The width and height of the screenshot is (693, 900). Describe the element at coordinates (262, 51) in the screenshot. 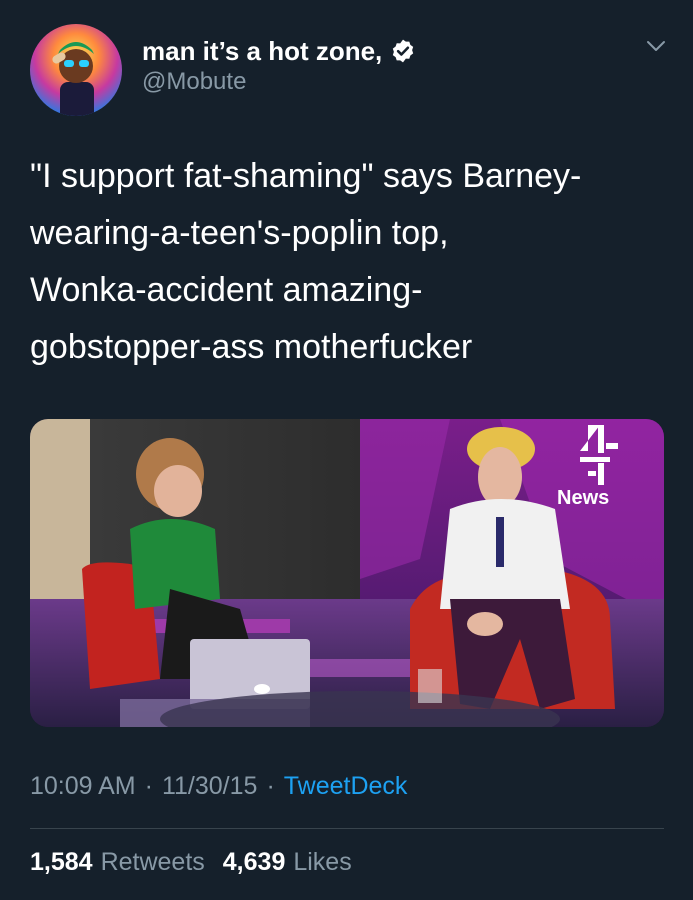

I see `display-name: man it’s a hot zone,` at that location.